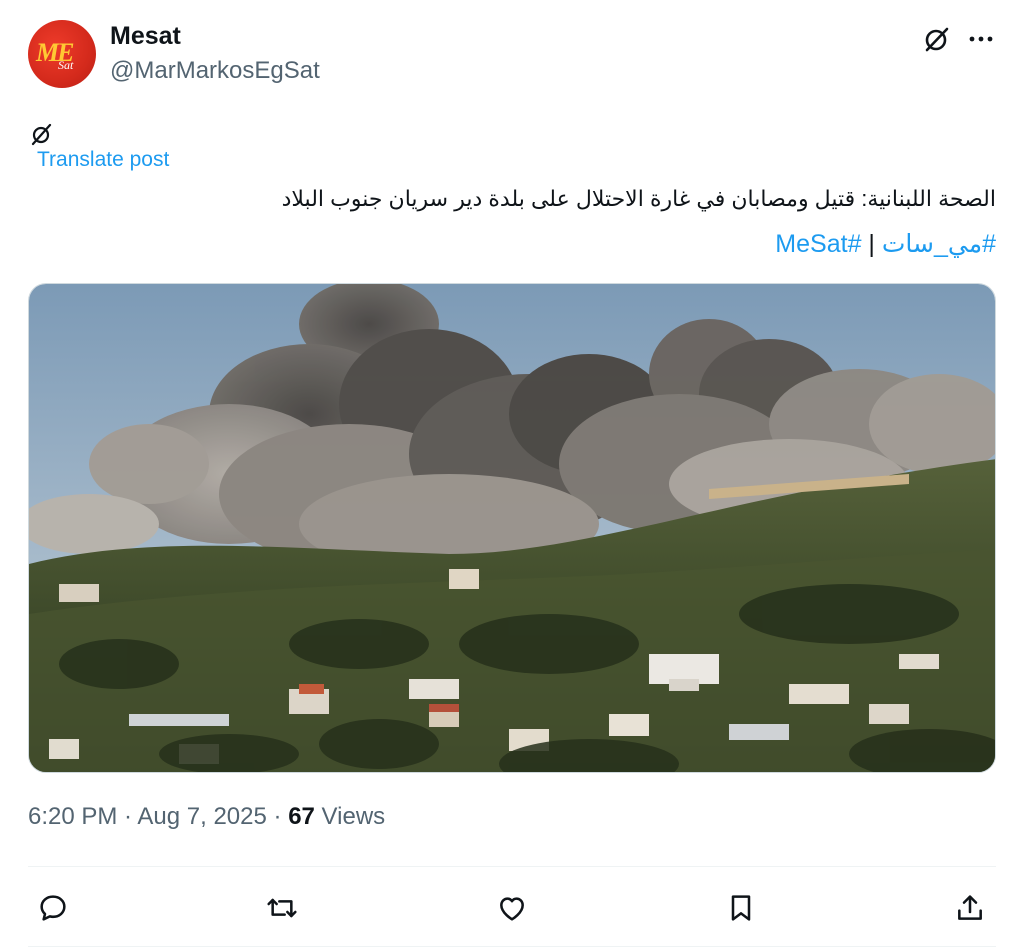 The image size is (1024, 949). Describe the element at coordinates (981, 39) in the screenshot. I see `more-icon` at that location.